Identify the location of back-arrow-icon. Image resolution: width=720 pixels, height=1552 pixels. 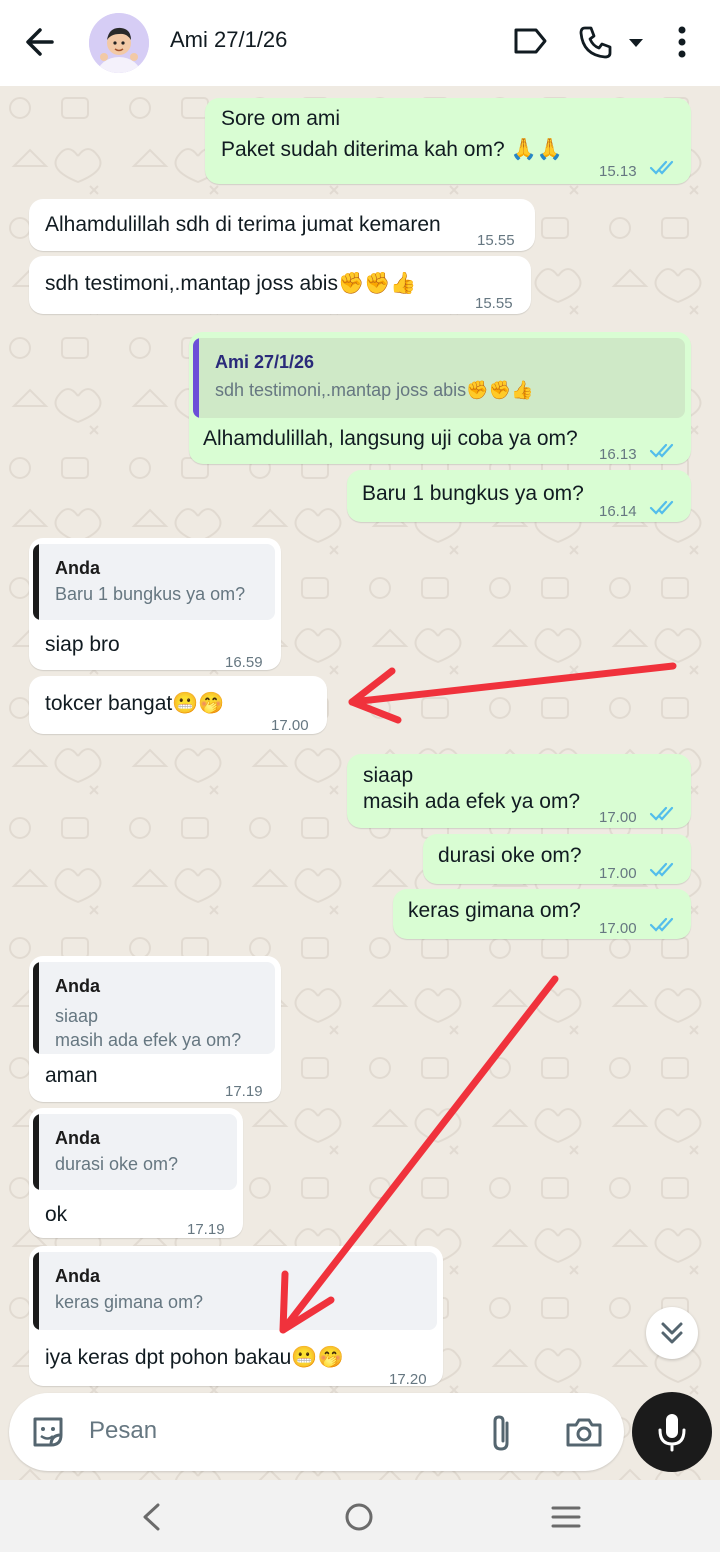
(42, 42).